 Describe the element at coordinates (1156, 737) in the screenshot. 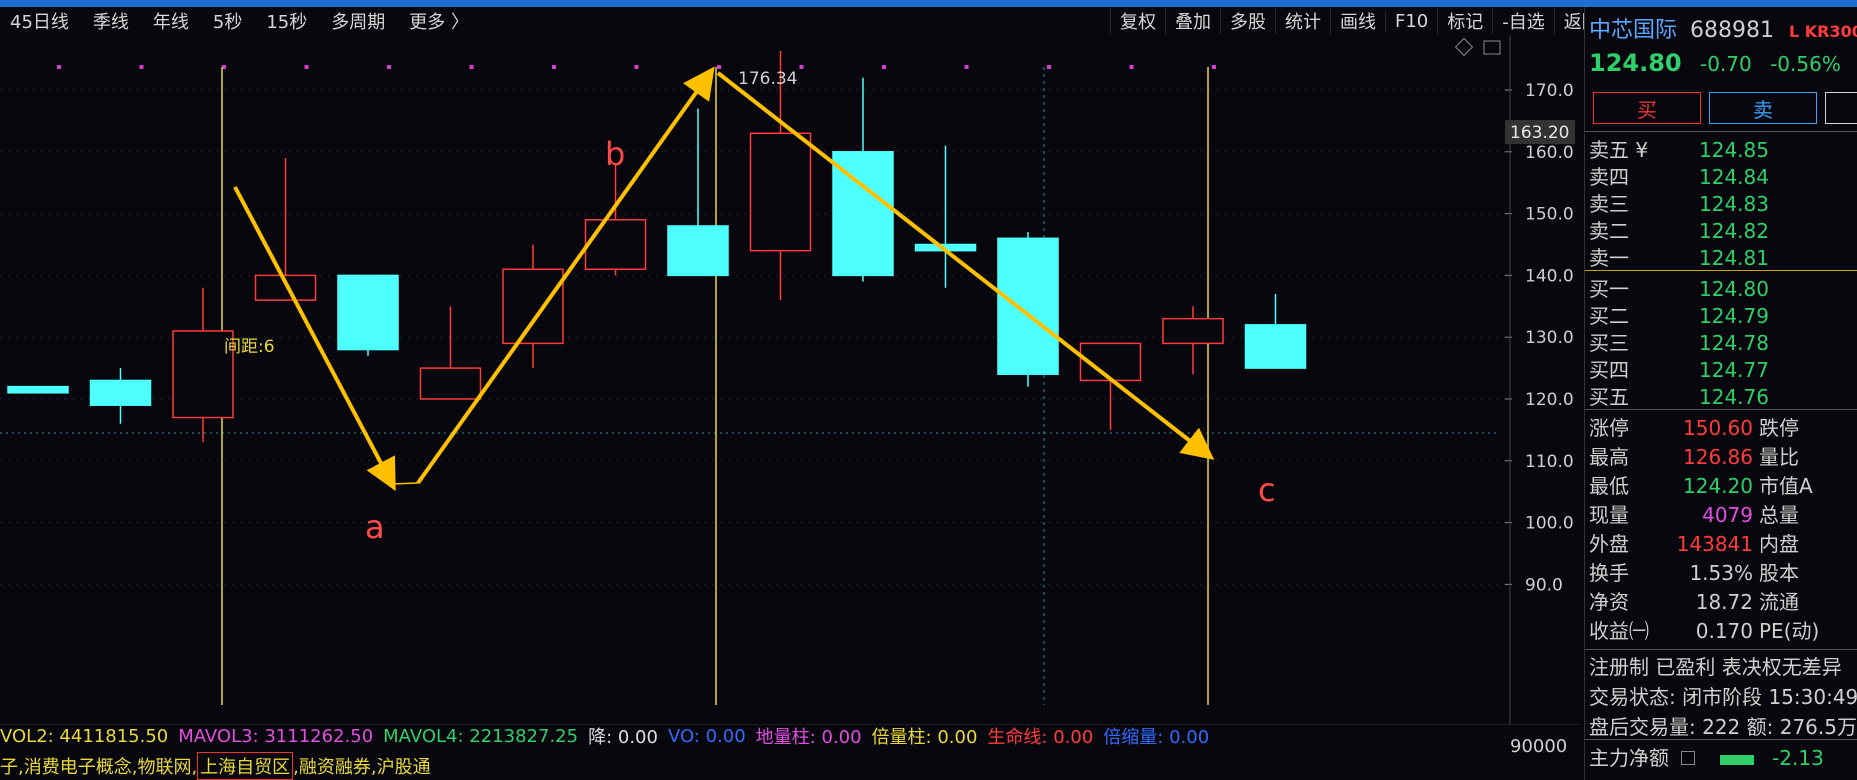

I see `indicator-value: 倍缩量: 0.00` at that location.